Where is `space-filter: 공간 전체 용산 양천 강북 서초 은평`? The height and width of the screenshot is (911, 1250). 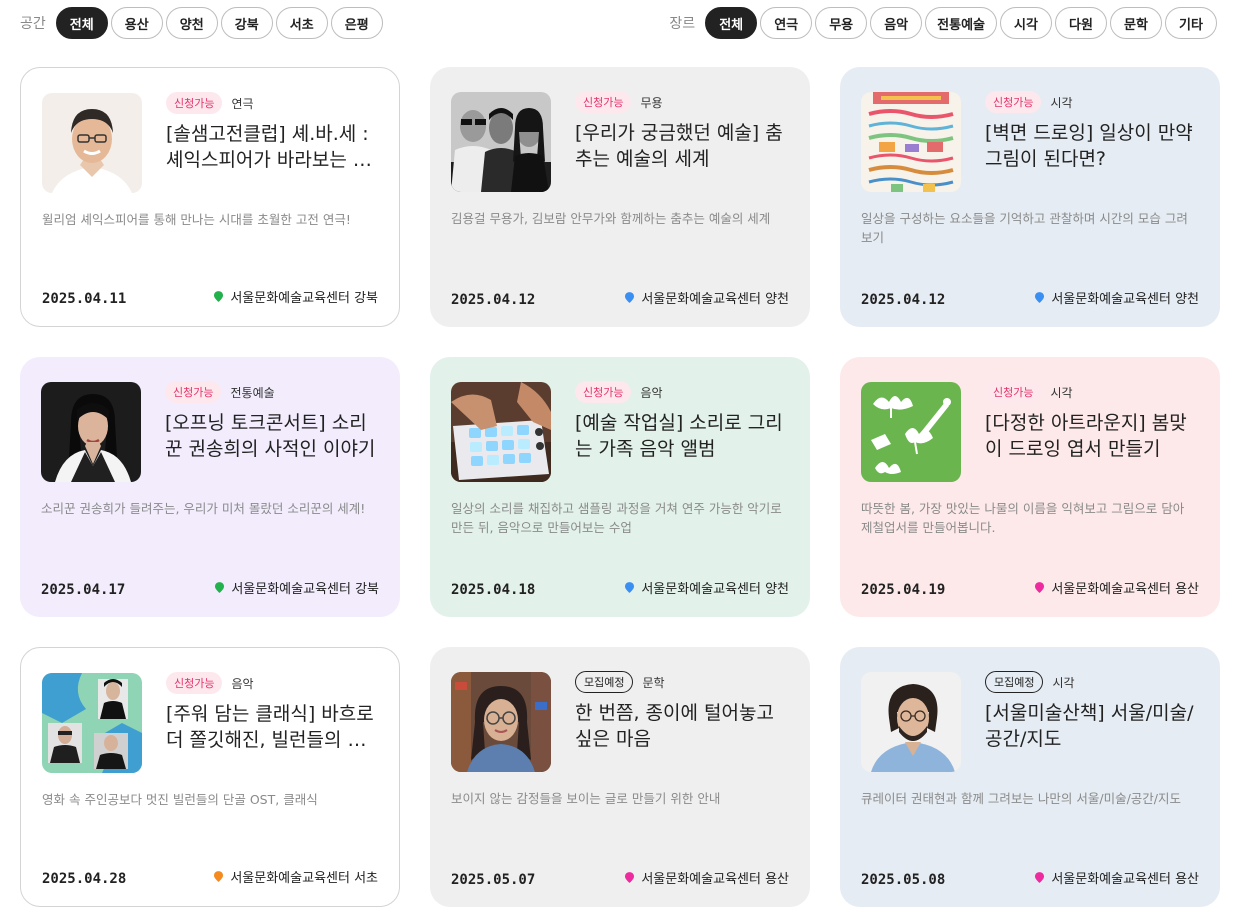
space-filter: 공간 전체 용산 양천 강북 서초 은평 is located at coordinates (203, 23).